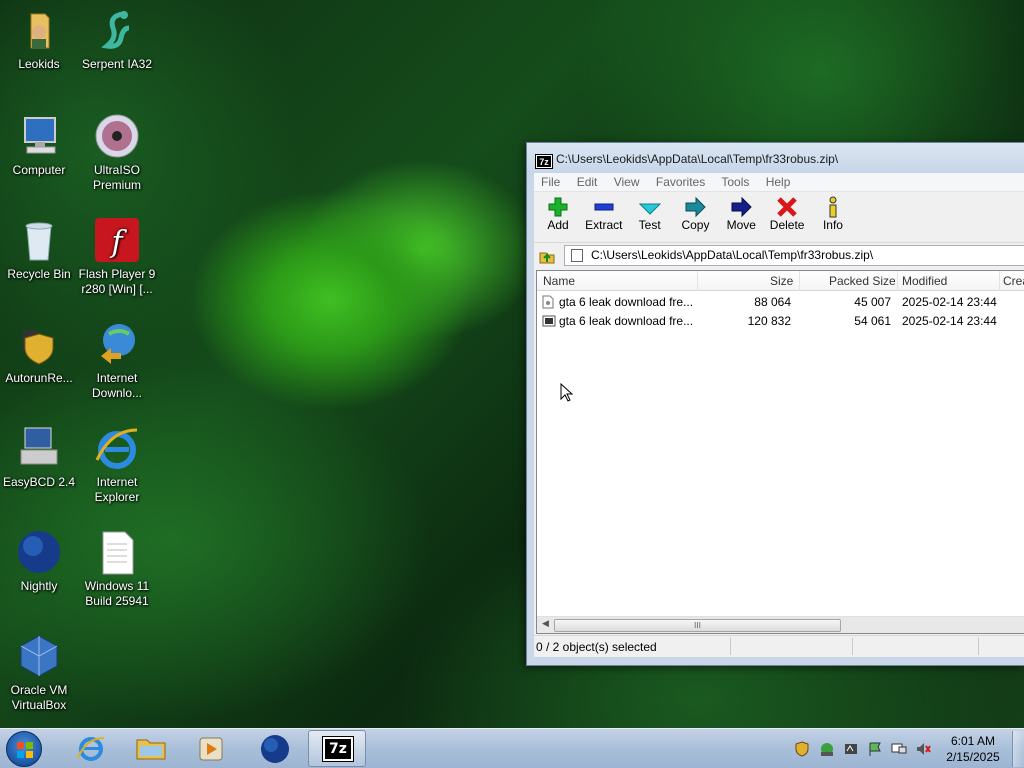 The image size is (1024, 768). I want to click on add-button: Add, so click(558, 214).